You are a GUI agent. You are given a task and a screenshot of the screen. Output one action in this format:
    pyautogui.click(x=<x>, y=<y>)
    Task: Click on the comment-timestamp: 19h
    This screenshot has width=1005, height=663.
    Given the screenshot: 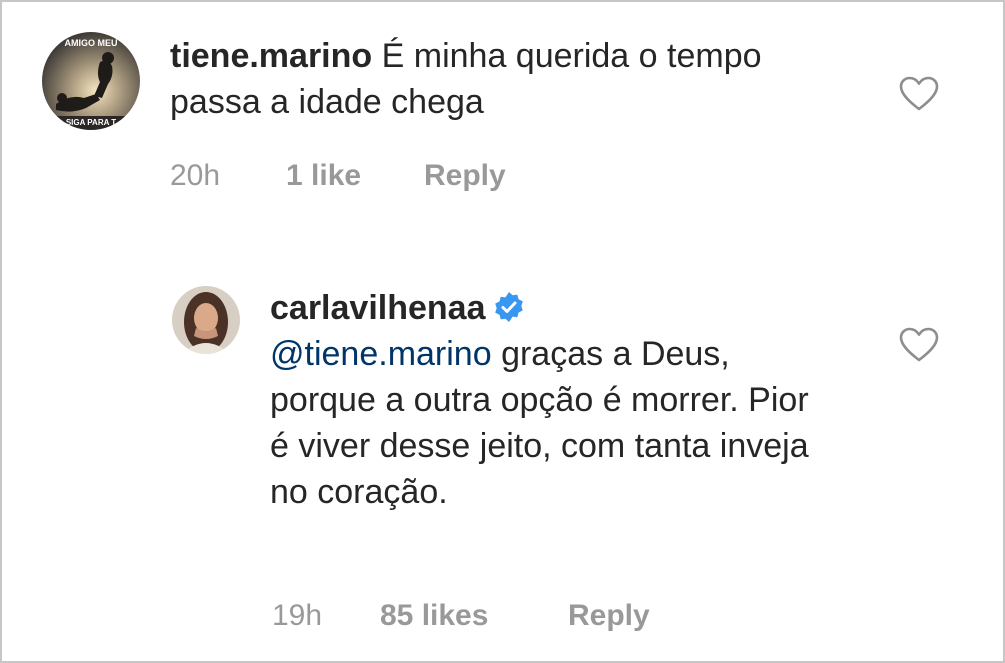 What is the action you would take?
    pyautogui.click(x=297, y=615)
    